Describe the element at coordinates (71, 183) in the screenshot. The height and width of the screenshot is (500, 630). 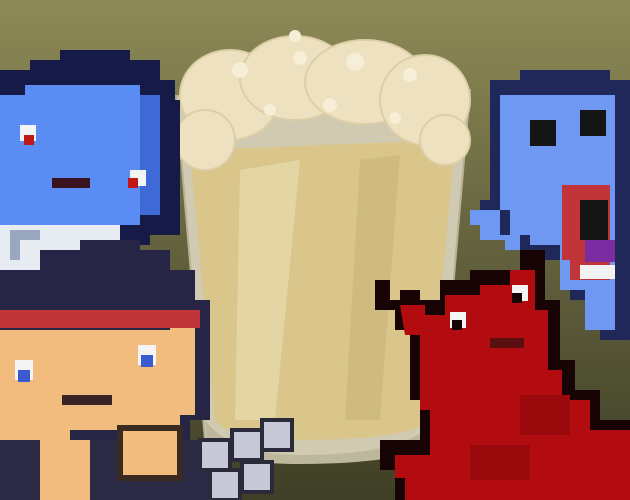
I see `blob-mouth` at that location.